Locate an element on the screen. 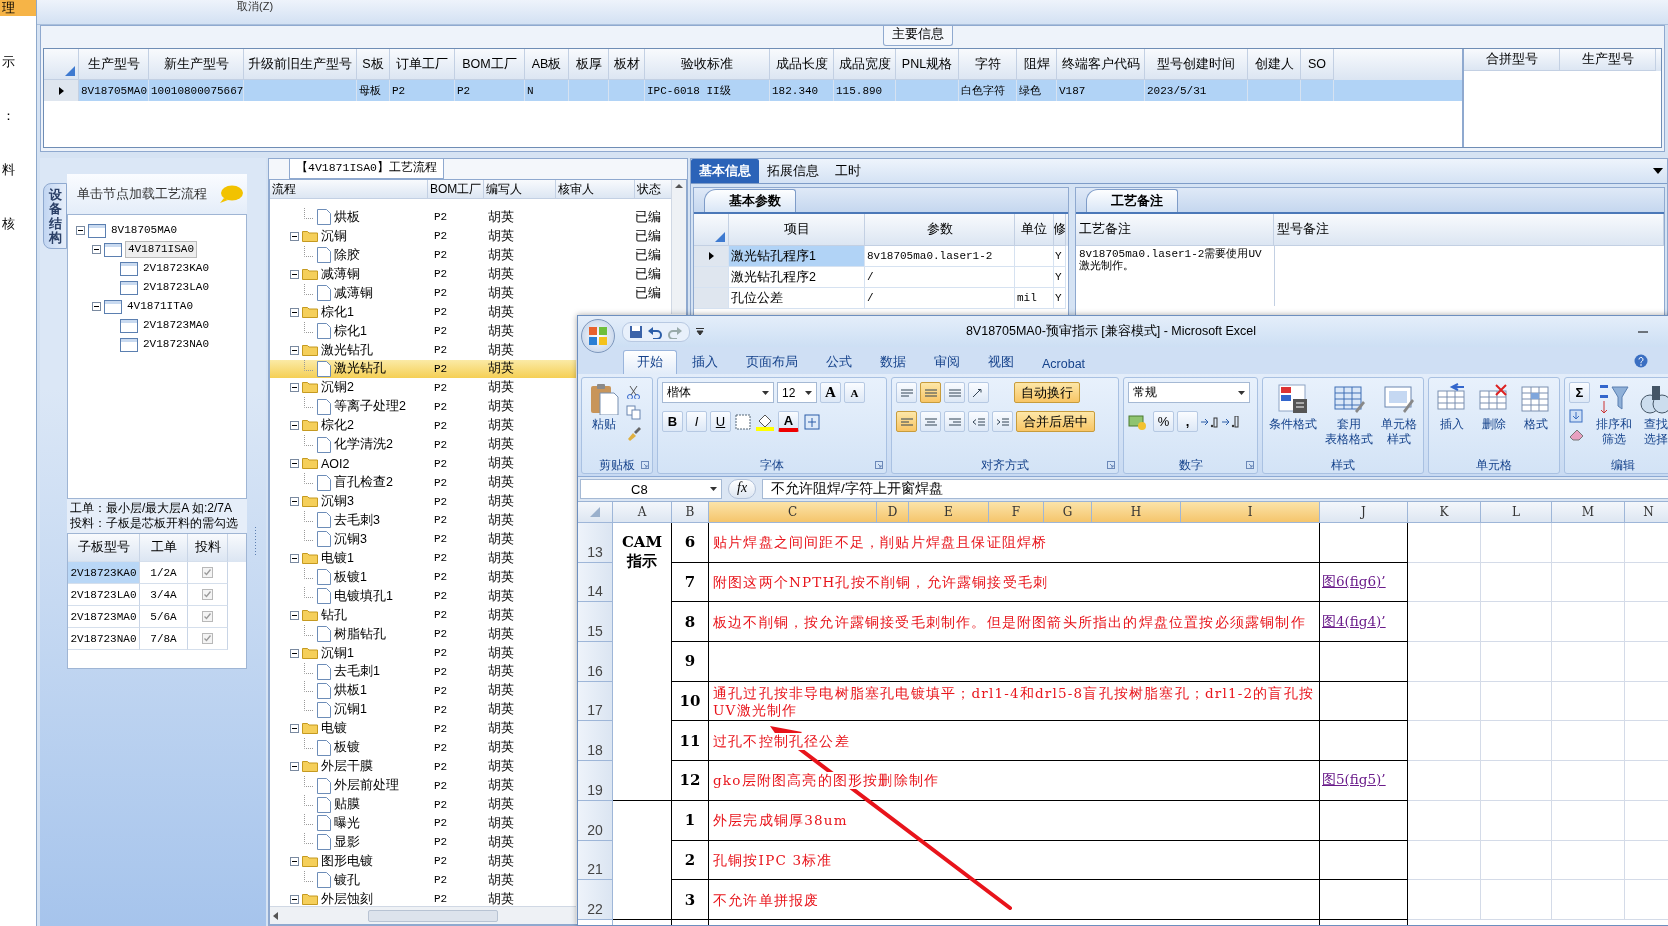  row-header: 15 is located at coordinates (595, 622).